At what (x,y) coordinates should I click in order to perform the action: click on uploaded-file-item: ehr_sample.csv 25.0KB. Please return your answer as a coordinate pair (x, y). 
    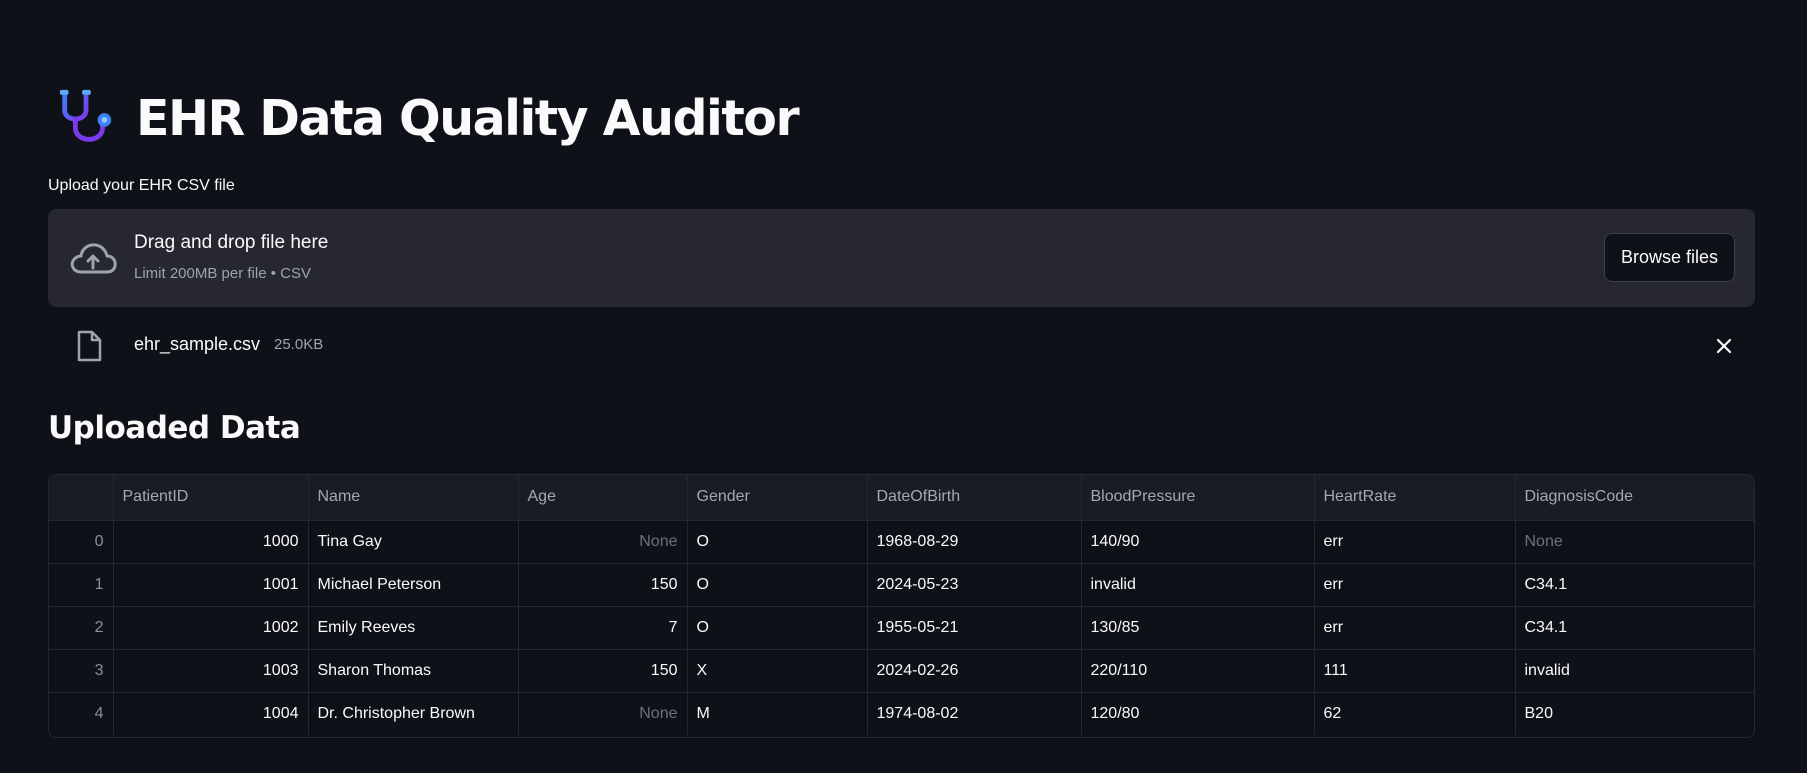
    Looking at the image, I should click on (901, 346).